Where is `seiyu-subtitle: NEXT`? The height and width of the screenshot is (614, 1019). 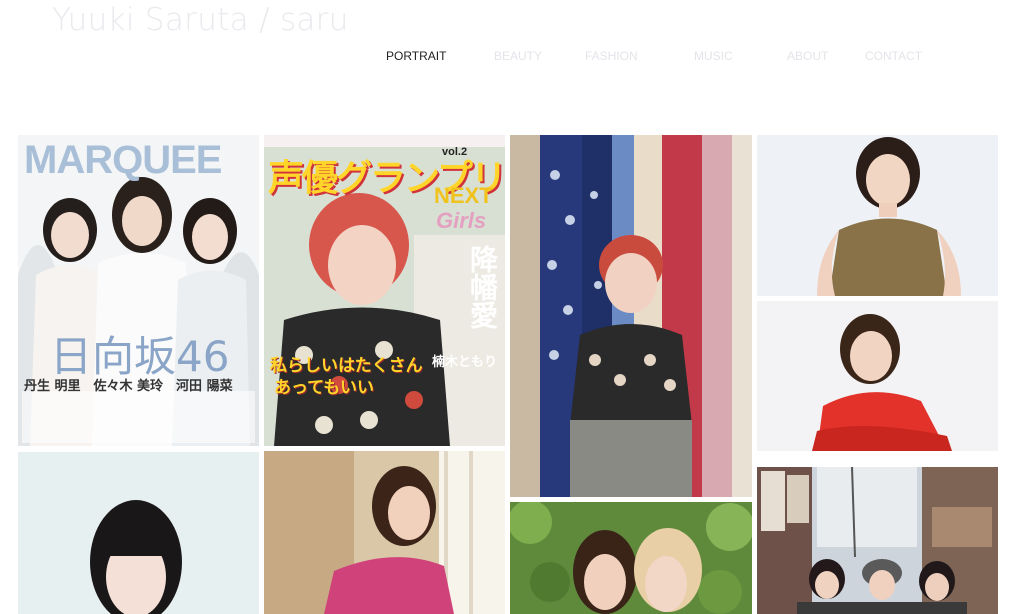
seiyu-subtitle: NEXT is located at coordinates (463, 195).